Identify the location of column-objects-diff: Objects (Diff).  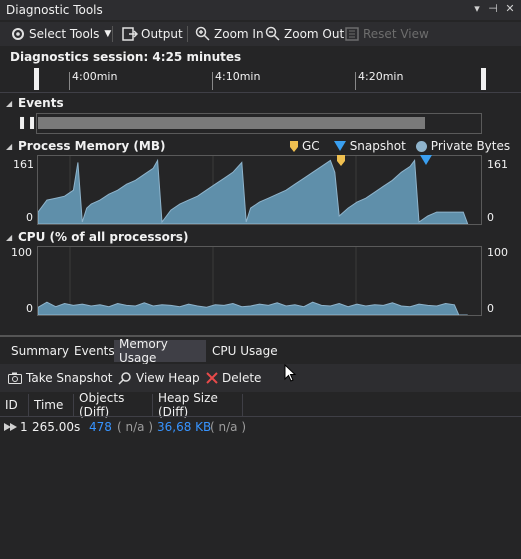
(113, 405).